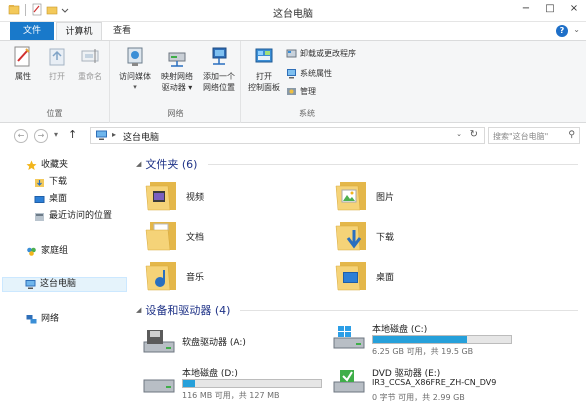  I want to click on nav-desktop-label: 桌面, so click(58, 199).